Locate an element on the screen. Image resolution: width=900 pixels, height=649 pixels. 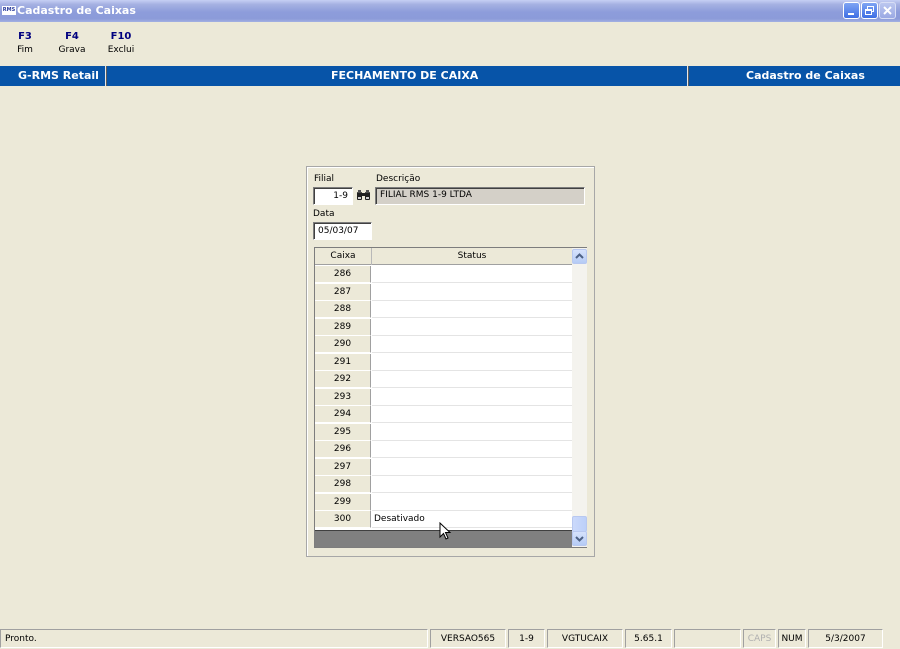
restore-button is located at coordinates (869, 10).